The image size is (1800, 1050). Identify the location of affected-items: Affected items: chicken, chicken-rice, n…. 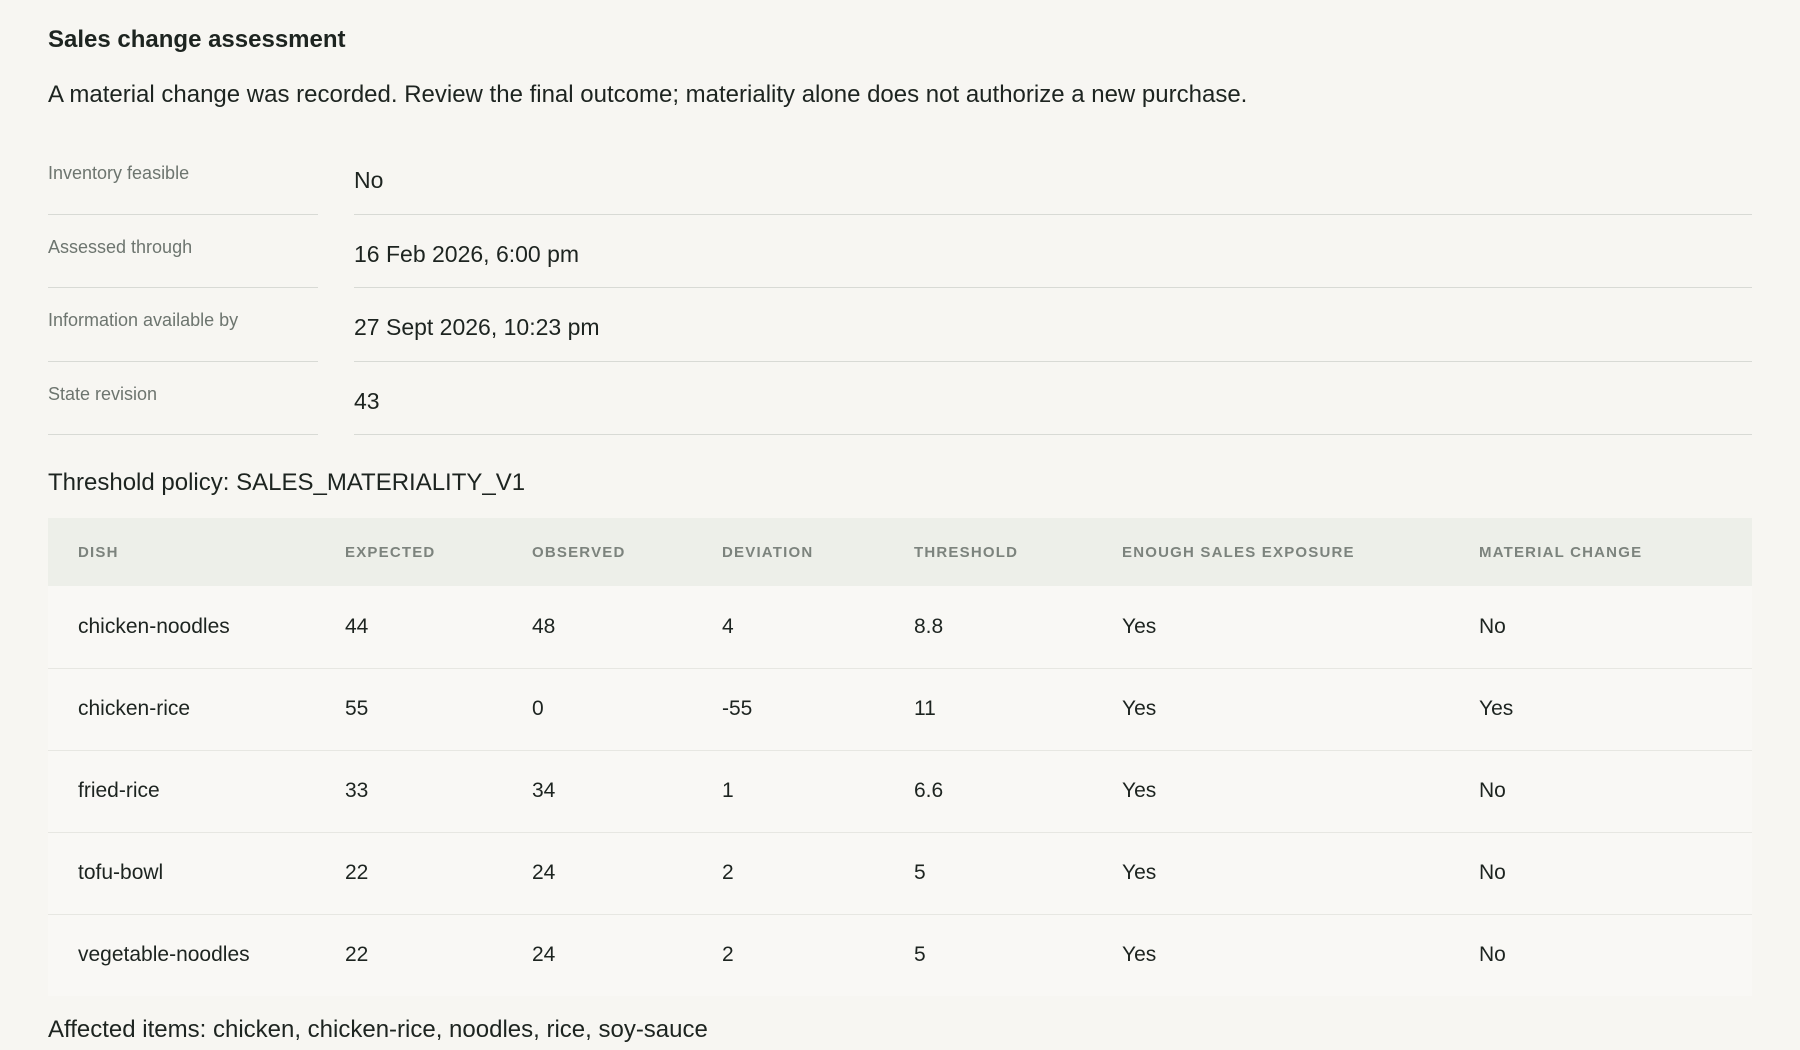
(378, 1029).